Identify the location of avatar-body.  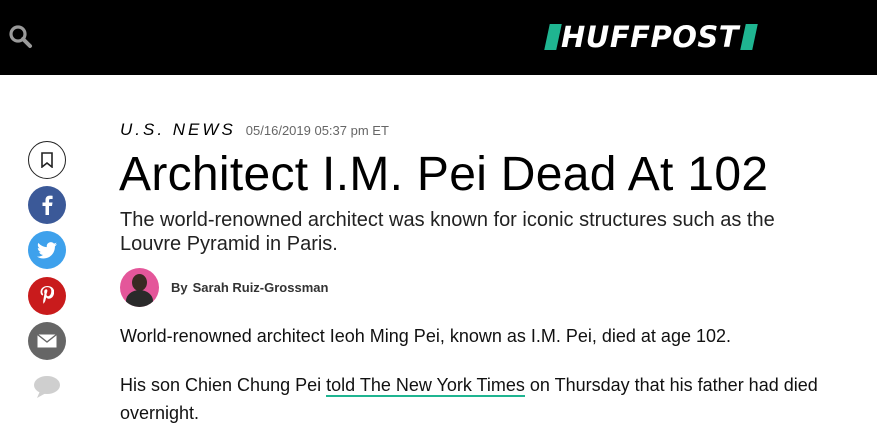
(139, 298).